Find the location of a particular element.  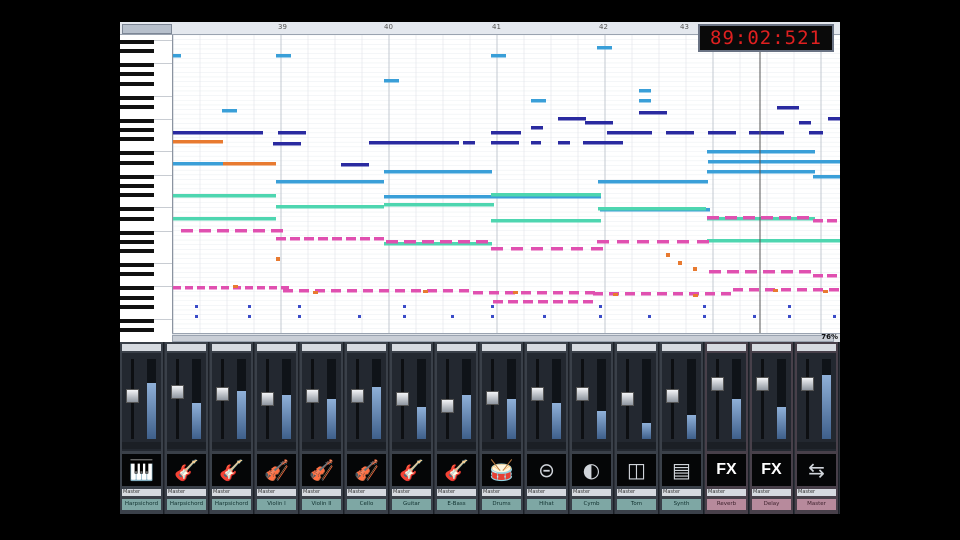

horizontal-scrollbar: 76% is located at coordinates (506, 337).